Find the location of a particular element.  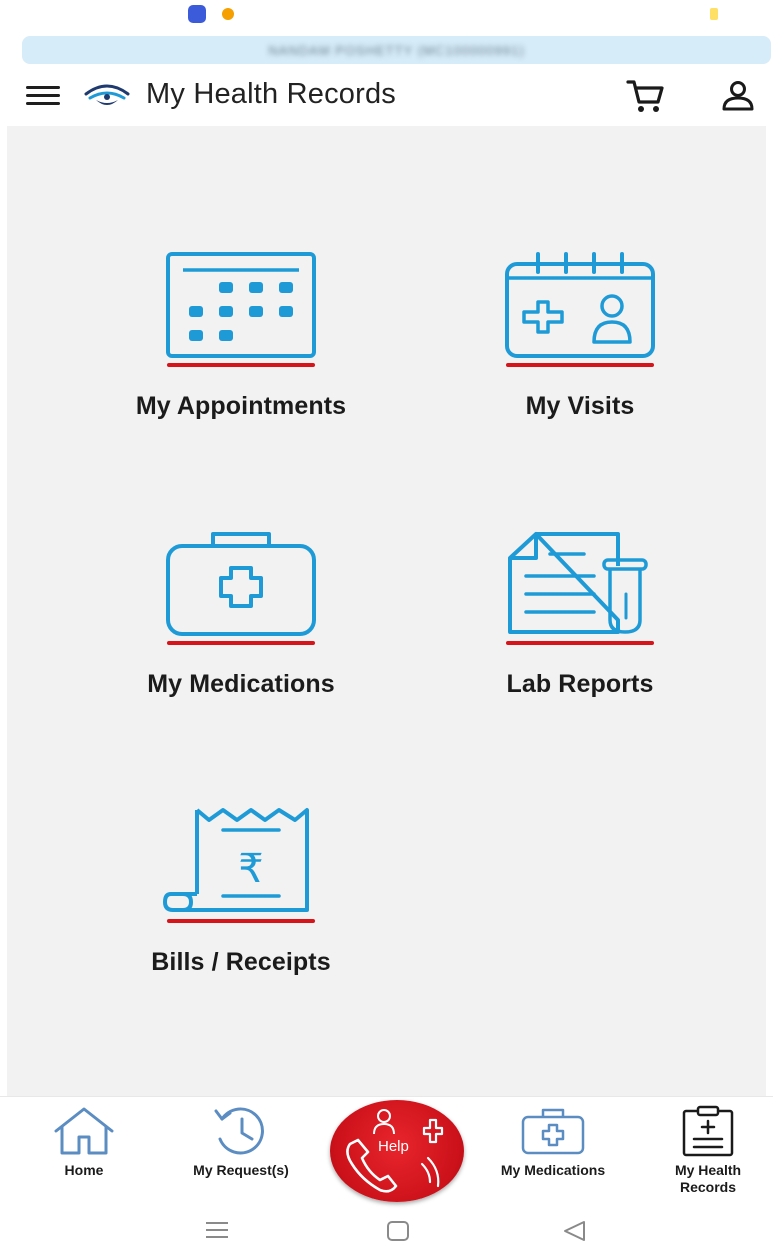

battery-icon is located at coordinates (714, 14).